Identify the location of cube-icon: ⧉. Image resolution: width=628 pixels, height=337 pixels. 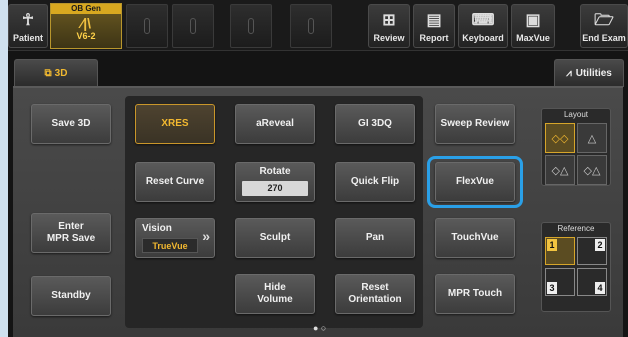
(48, 73).